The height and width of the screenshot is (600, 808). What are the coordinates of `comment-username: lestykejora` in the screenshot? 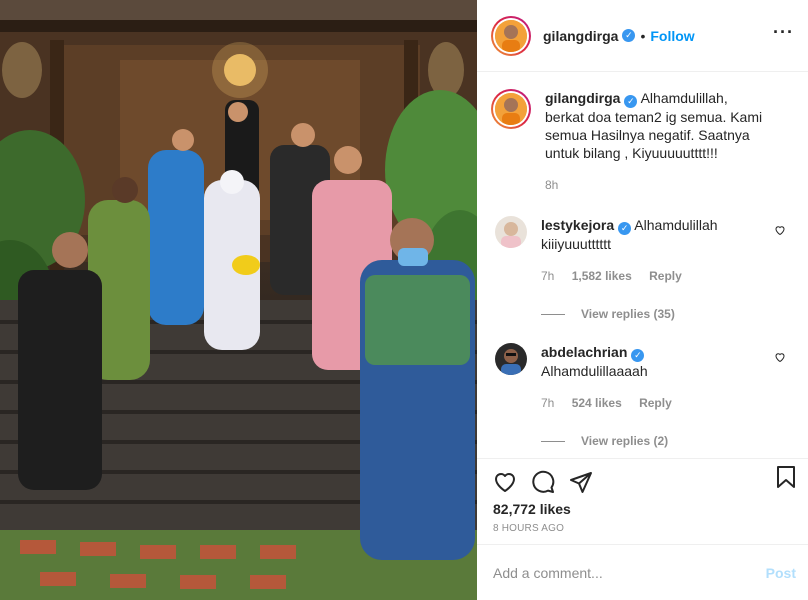 It's located at (577, 225).